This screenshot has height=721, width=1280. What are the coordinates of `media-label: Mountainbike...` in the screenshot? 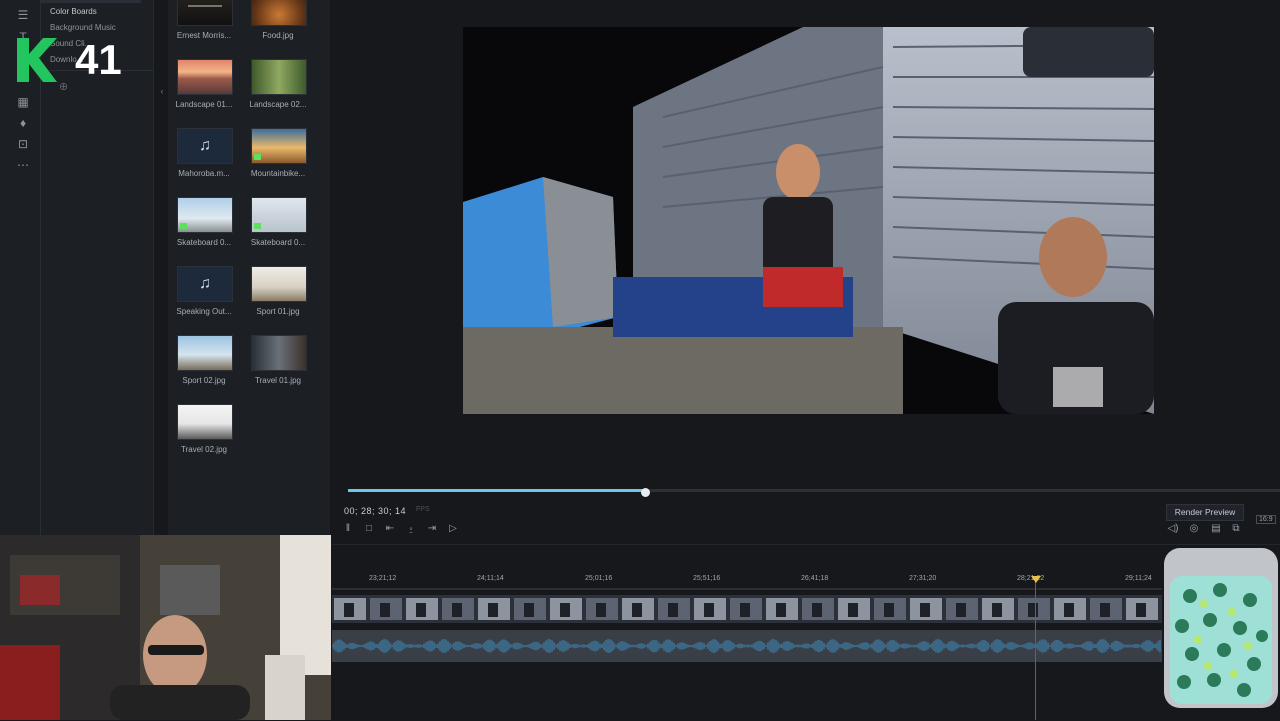 It's located at (278, 173).